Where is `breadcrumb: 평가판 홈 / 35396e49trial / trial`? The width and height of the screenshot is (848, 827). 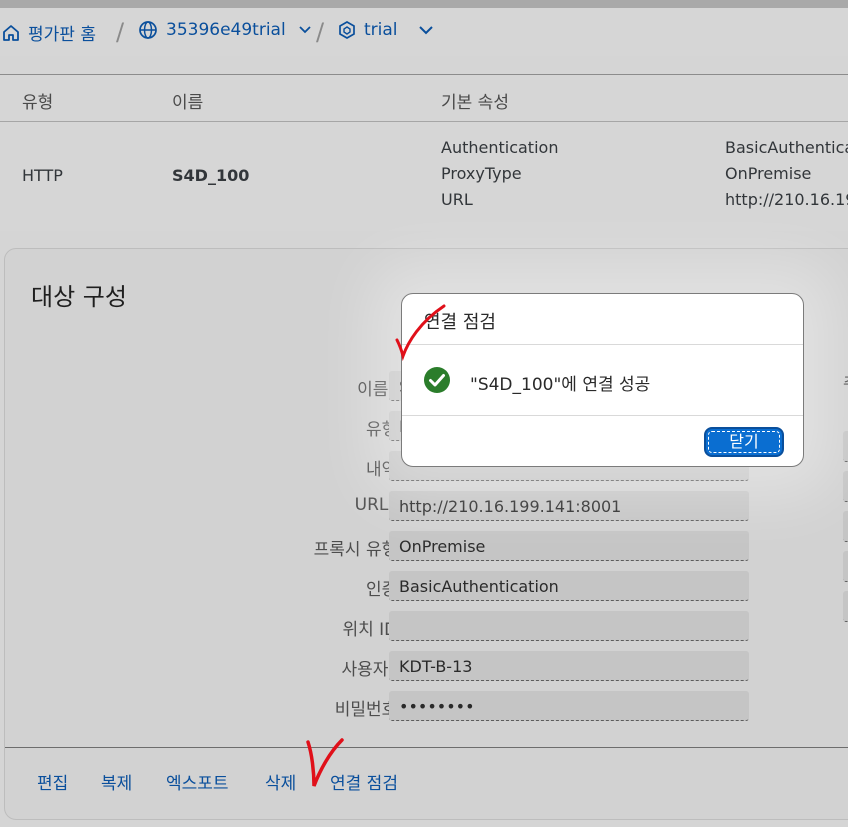
breadcrumb: 평가판 홈 / 35396e49trial / trial is located at coordinates (424, 32).